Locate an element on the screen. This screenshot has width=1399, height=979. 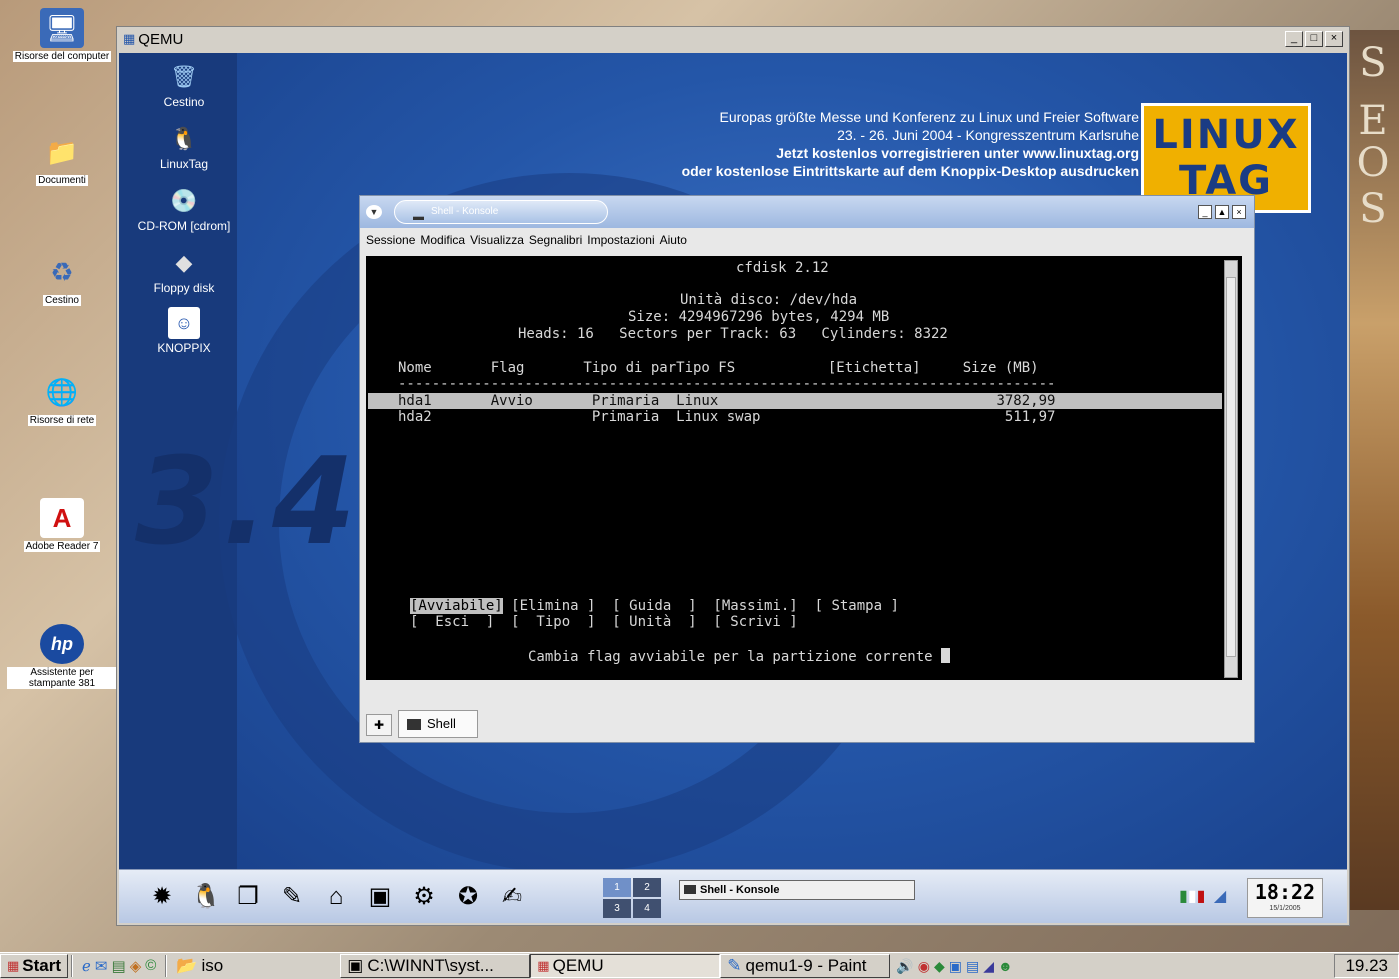
guest-icon-linuxtag: 🐧 LinuxTag is located at coordinates (184, 147).